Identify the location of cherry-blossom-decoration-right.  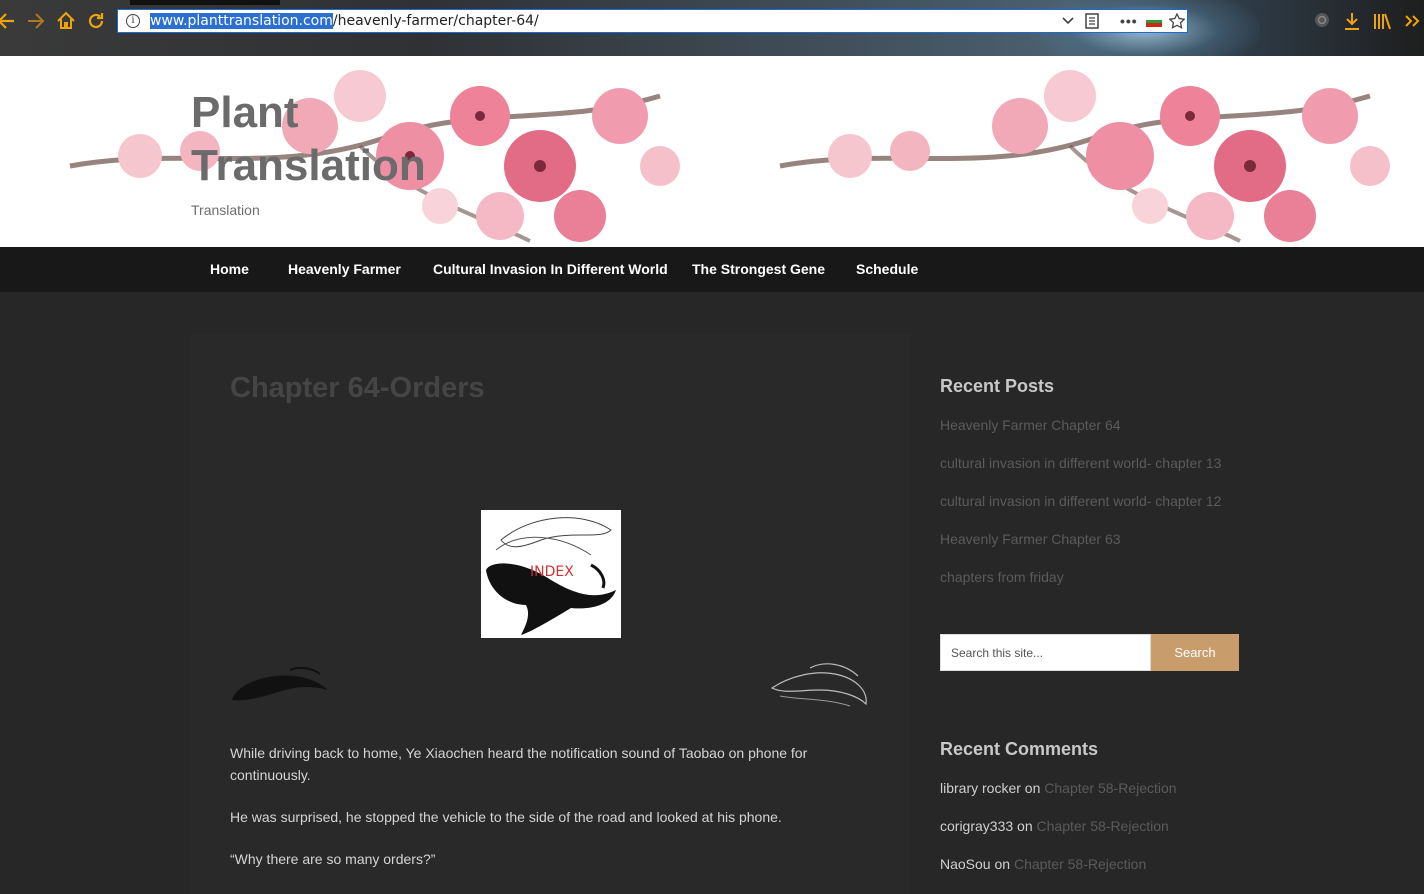
(1084, 156).